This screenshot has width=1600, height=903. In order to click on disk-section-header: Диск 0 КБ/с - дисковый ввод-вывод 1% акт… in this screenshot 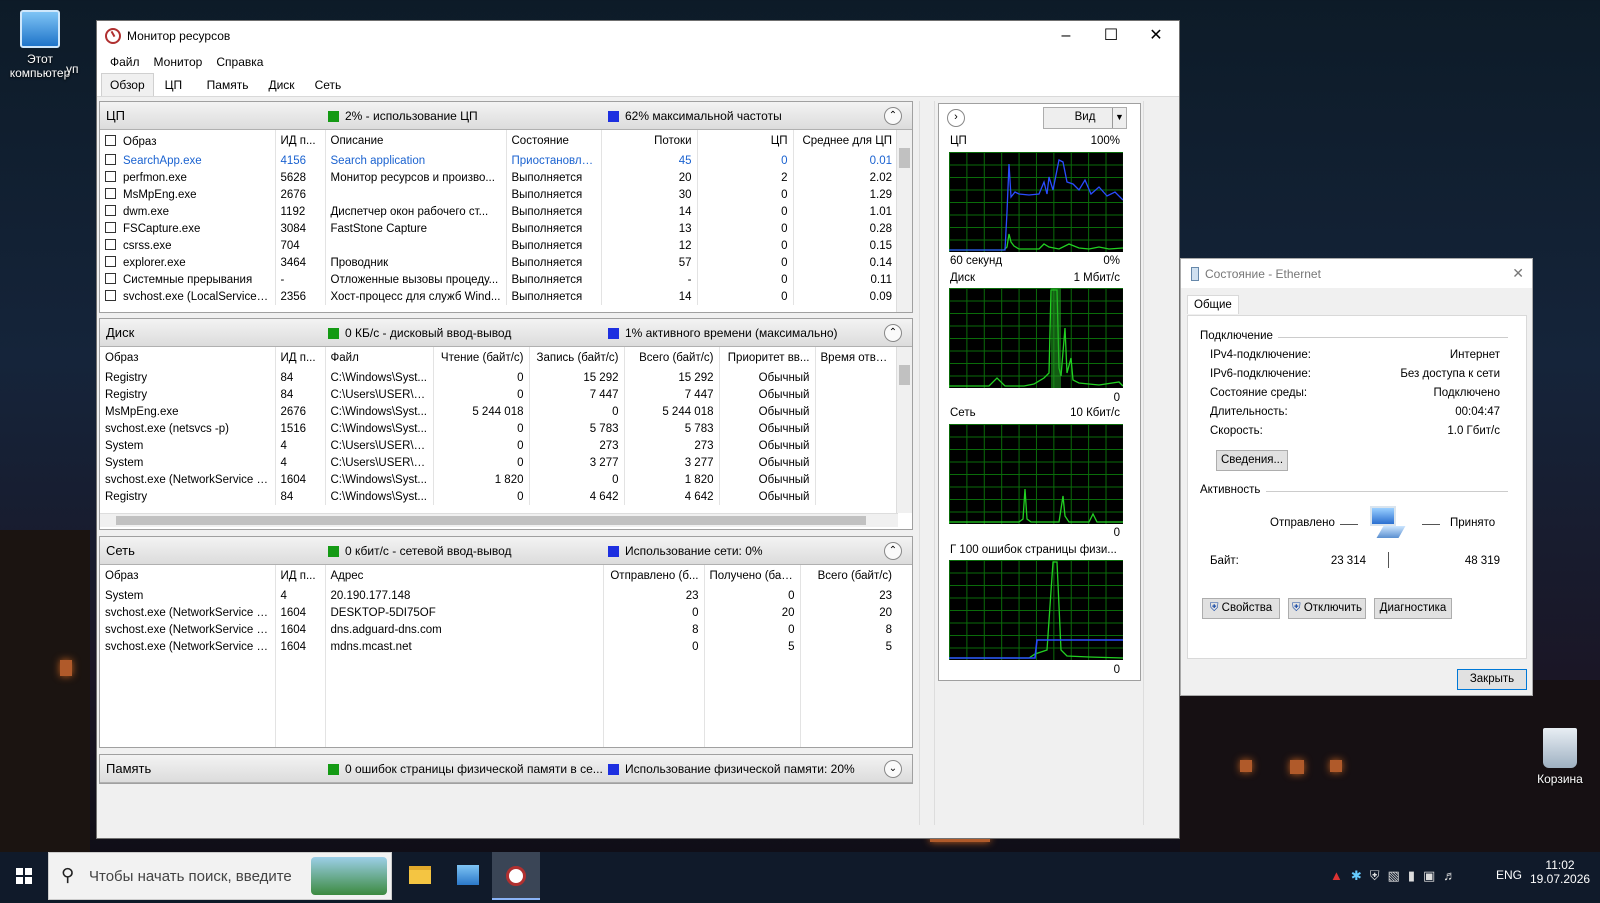, I will do `click(506, 333)`.